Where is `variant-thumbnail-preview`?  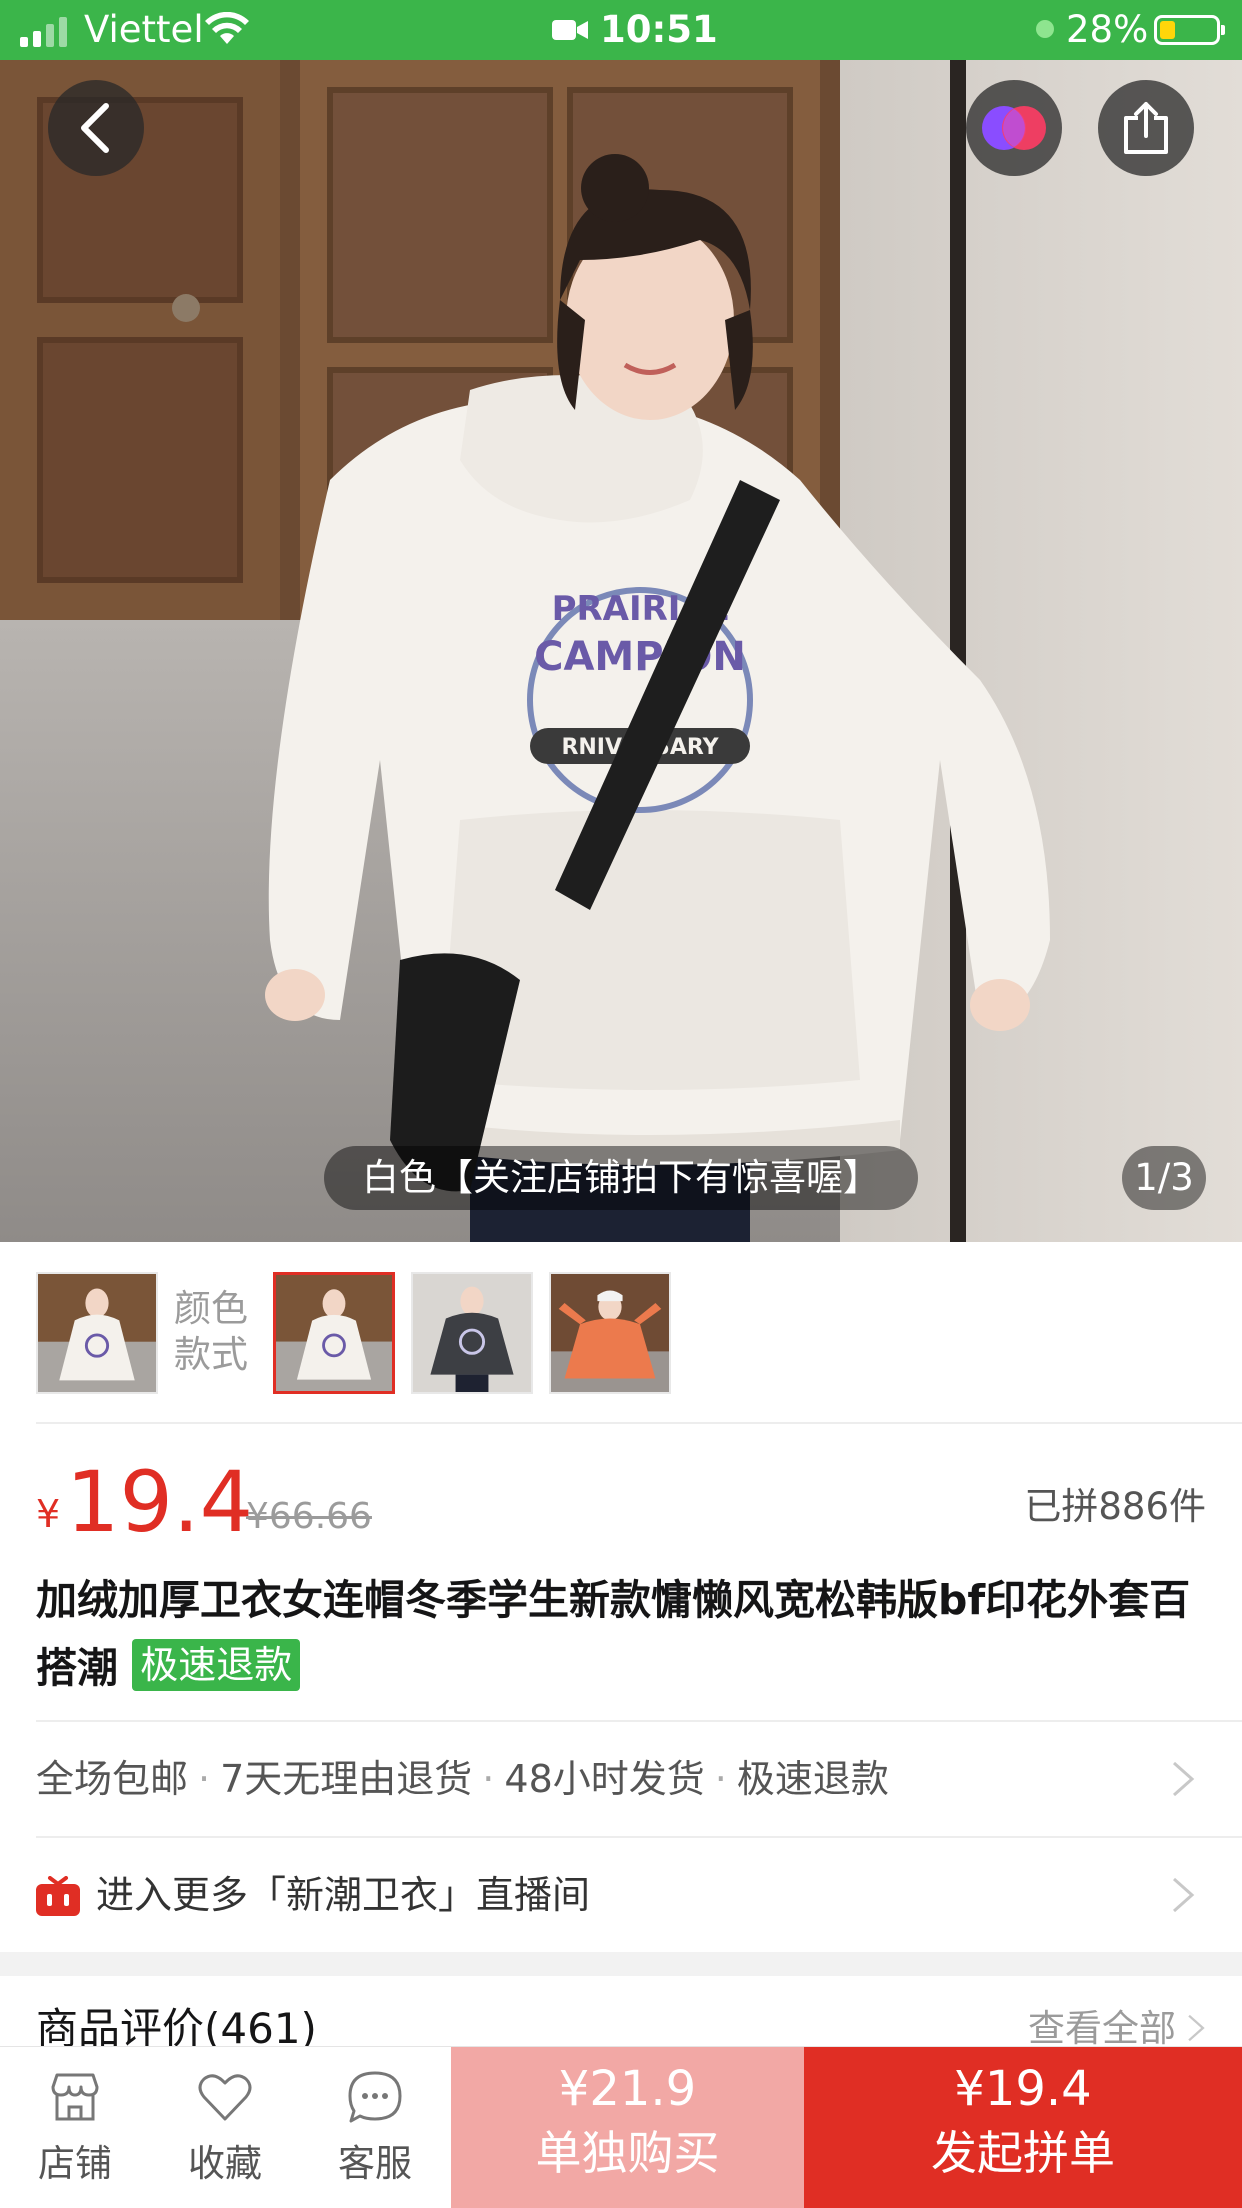 variant-thumbnail-preview is located at coordinates (97, 1333).